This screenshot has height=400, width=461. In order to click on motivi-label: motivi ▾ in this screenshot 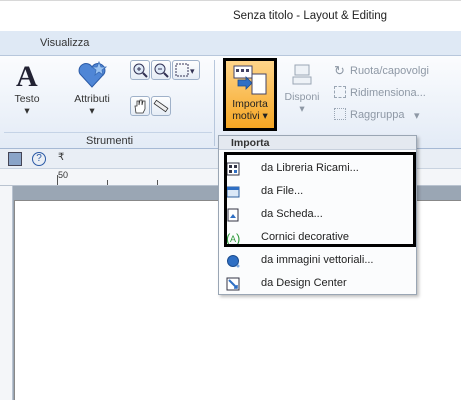, I will do `click(250, 116)`.